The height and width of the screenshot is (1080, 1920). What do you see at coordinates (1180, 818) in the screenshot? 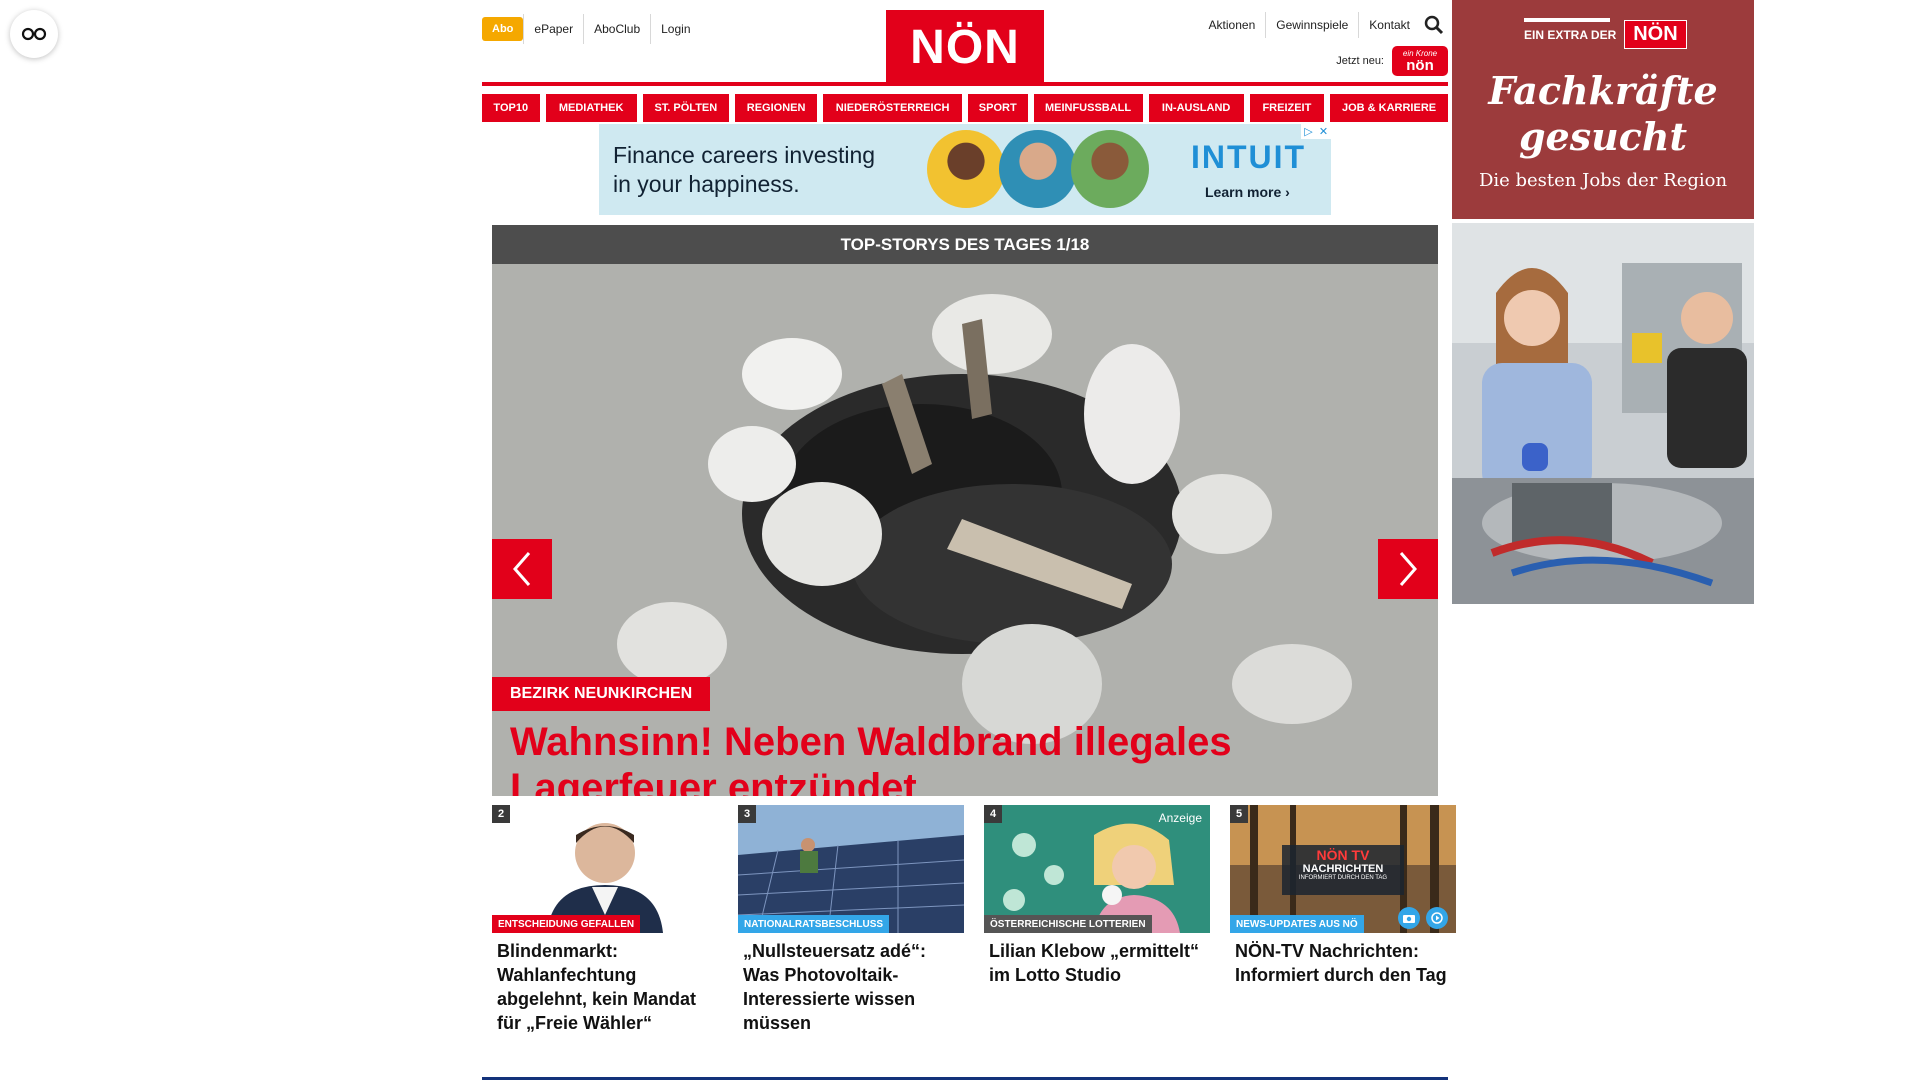
I see `anzeige-badge: Anzeige` at bounding box center [1180, 818].